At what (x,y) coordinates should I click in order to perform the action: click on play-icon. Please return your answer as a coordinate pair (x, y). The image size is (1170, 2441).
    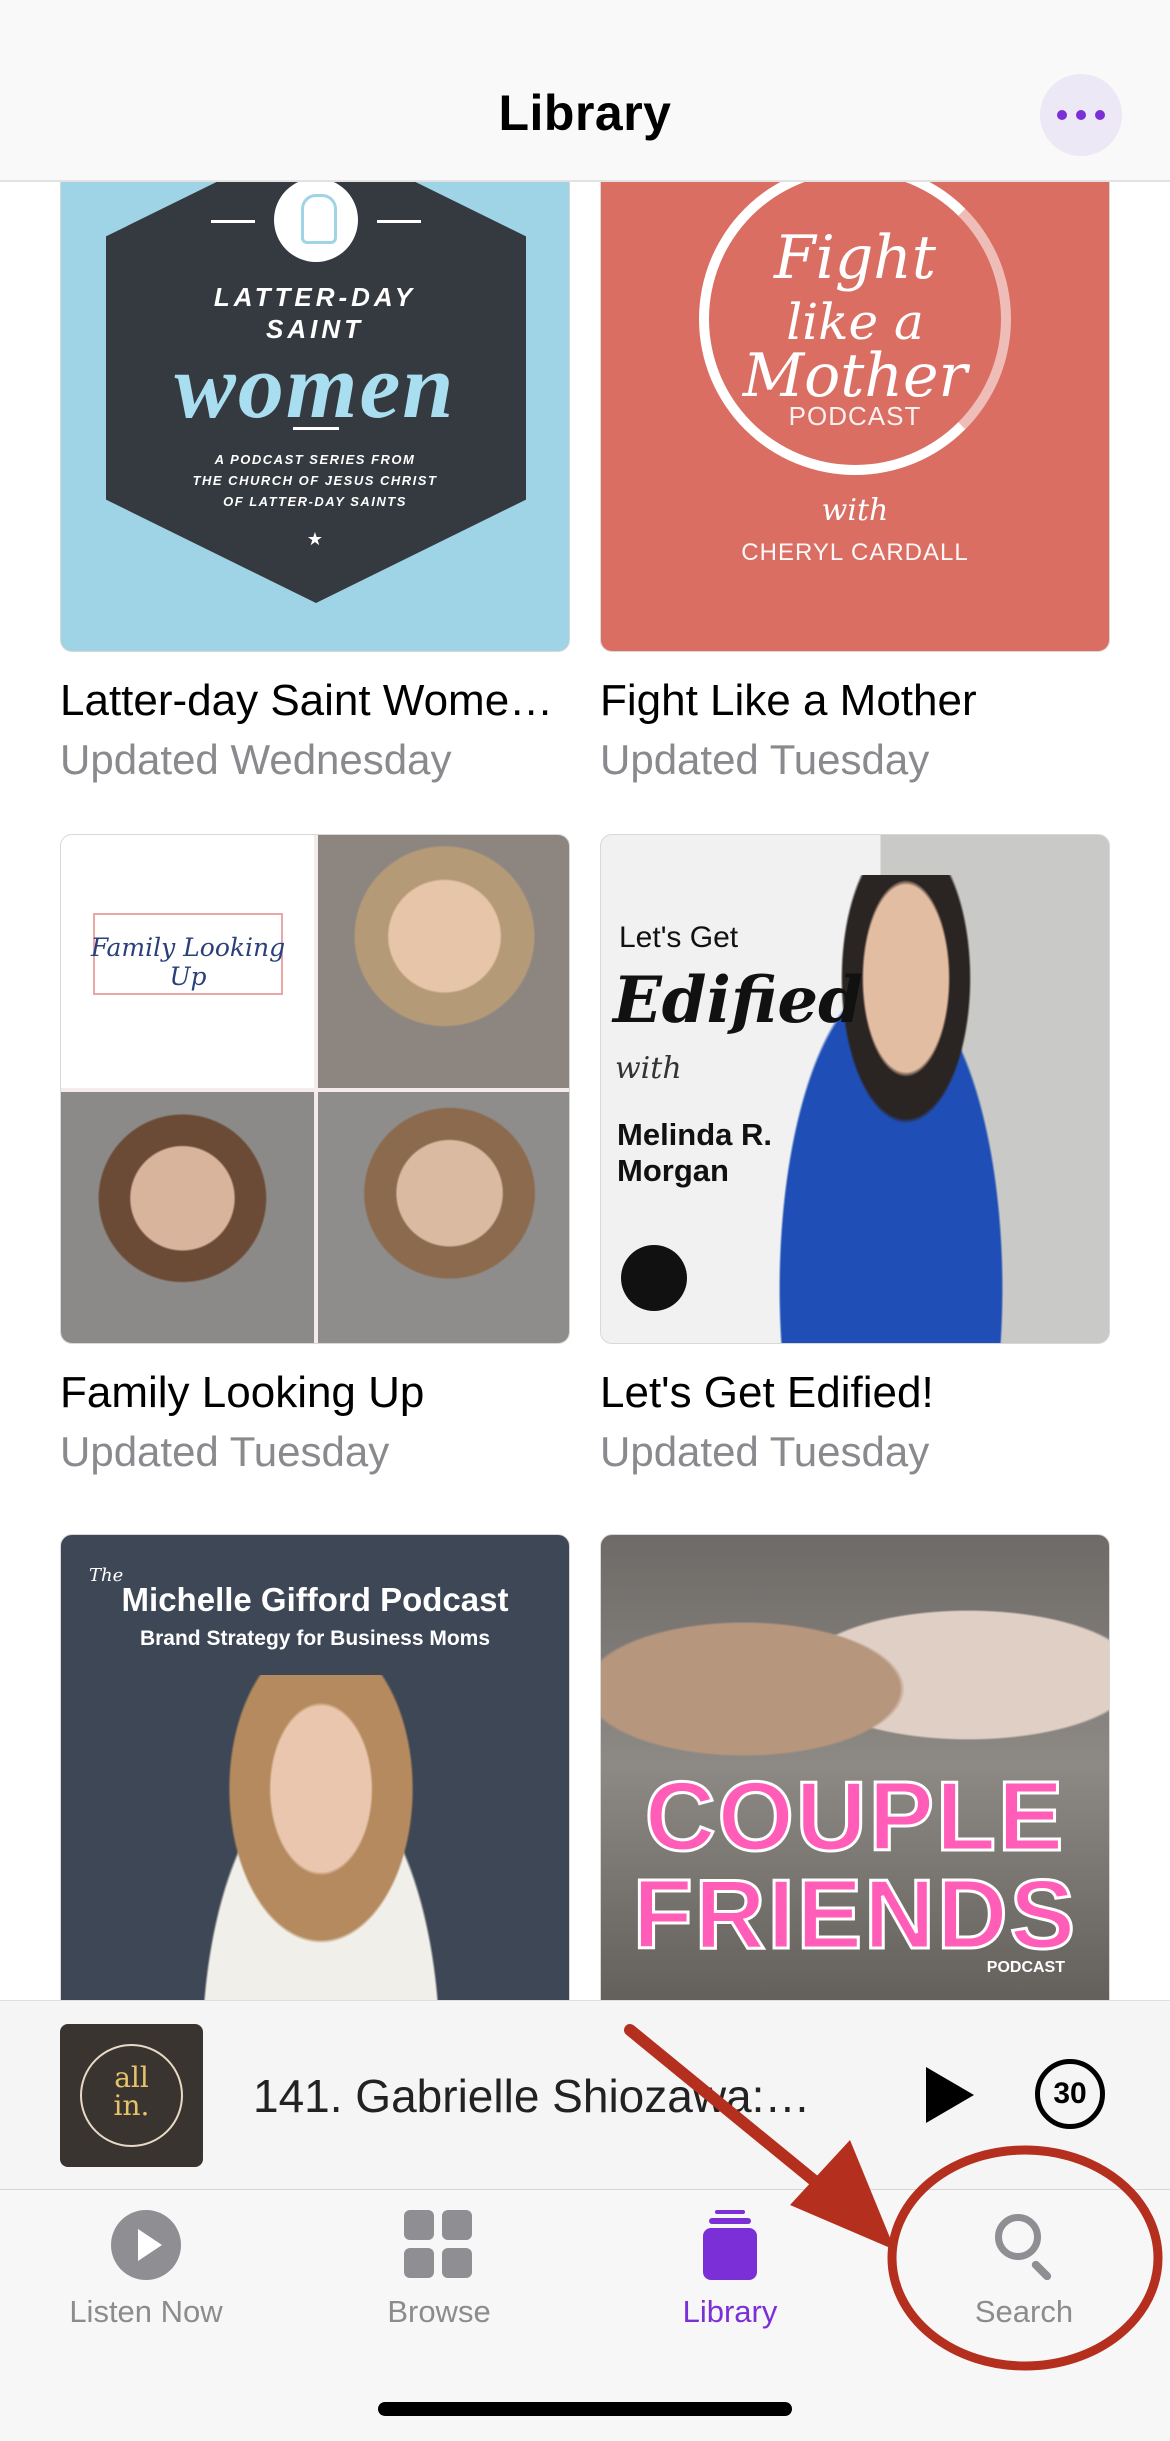
    Looking at the image, I should click on (950, 2096).